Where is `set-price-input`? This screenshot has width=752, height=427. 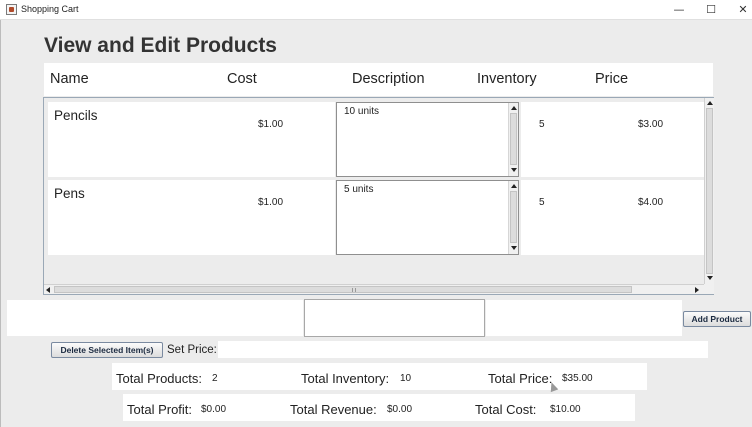 set-price-input is located at coordinates (463, 349).